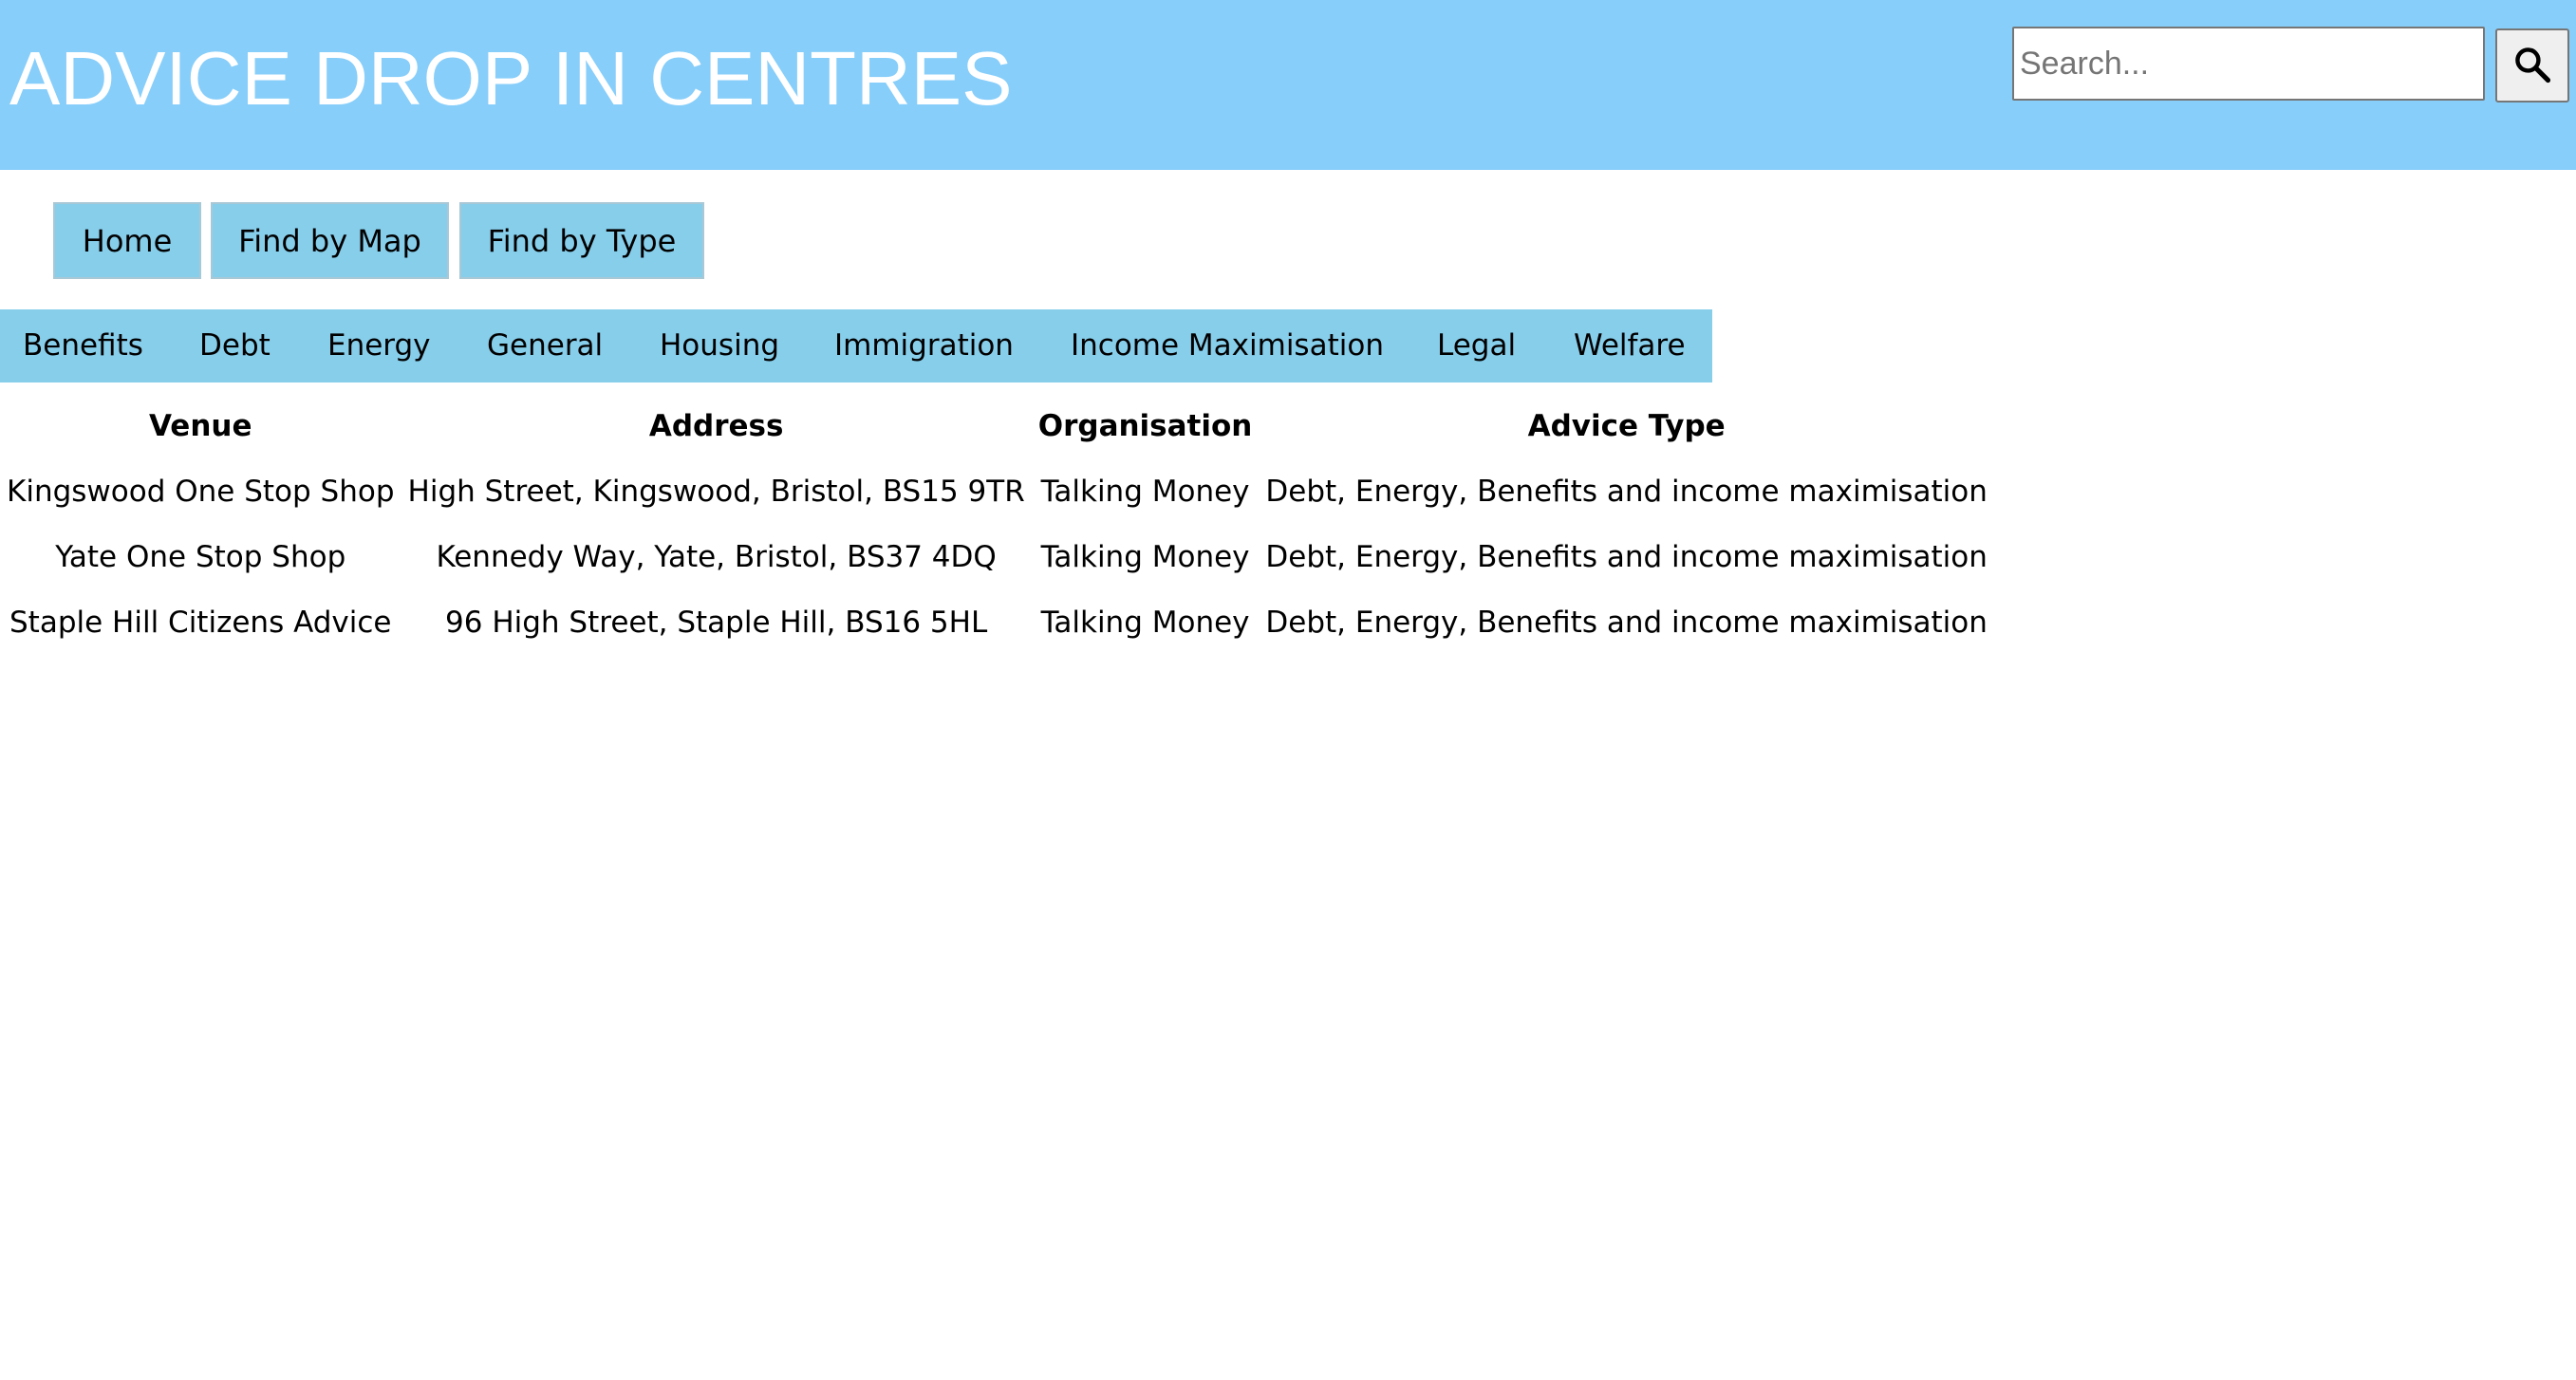 The width and height of the screenshot is (2576, 1380). Describe the element at coordinates (716, 623) in the screenshot. I see `address-cell: 96 High Street, Staple Hill, BS16 5HL` at that location.